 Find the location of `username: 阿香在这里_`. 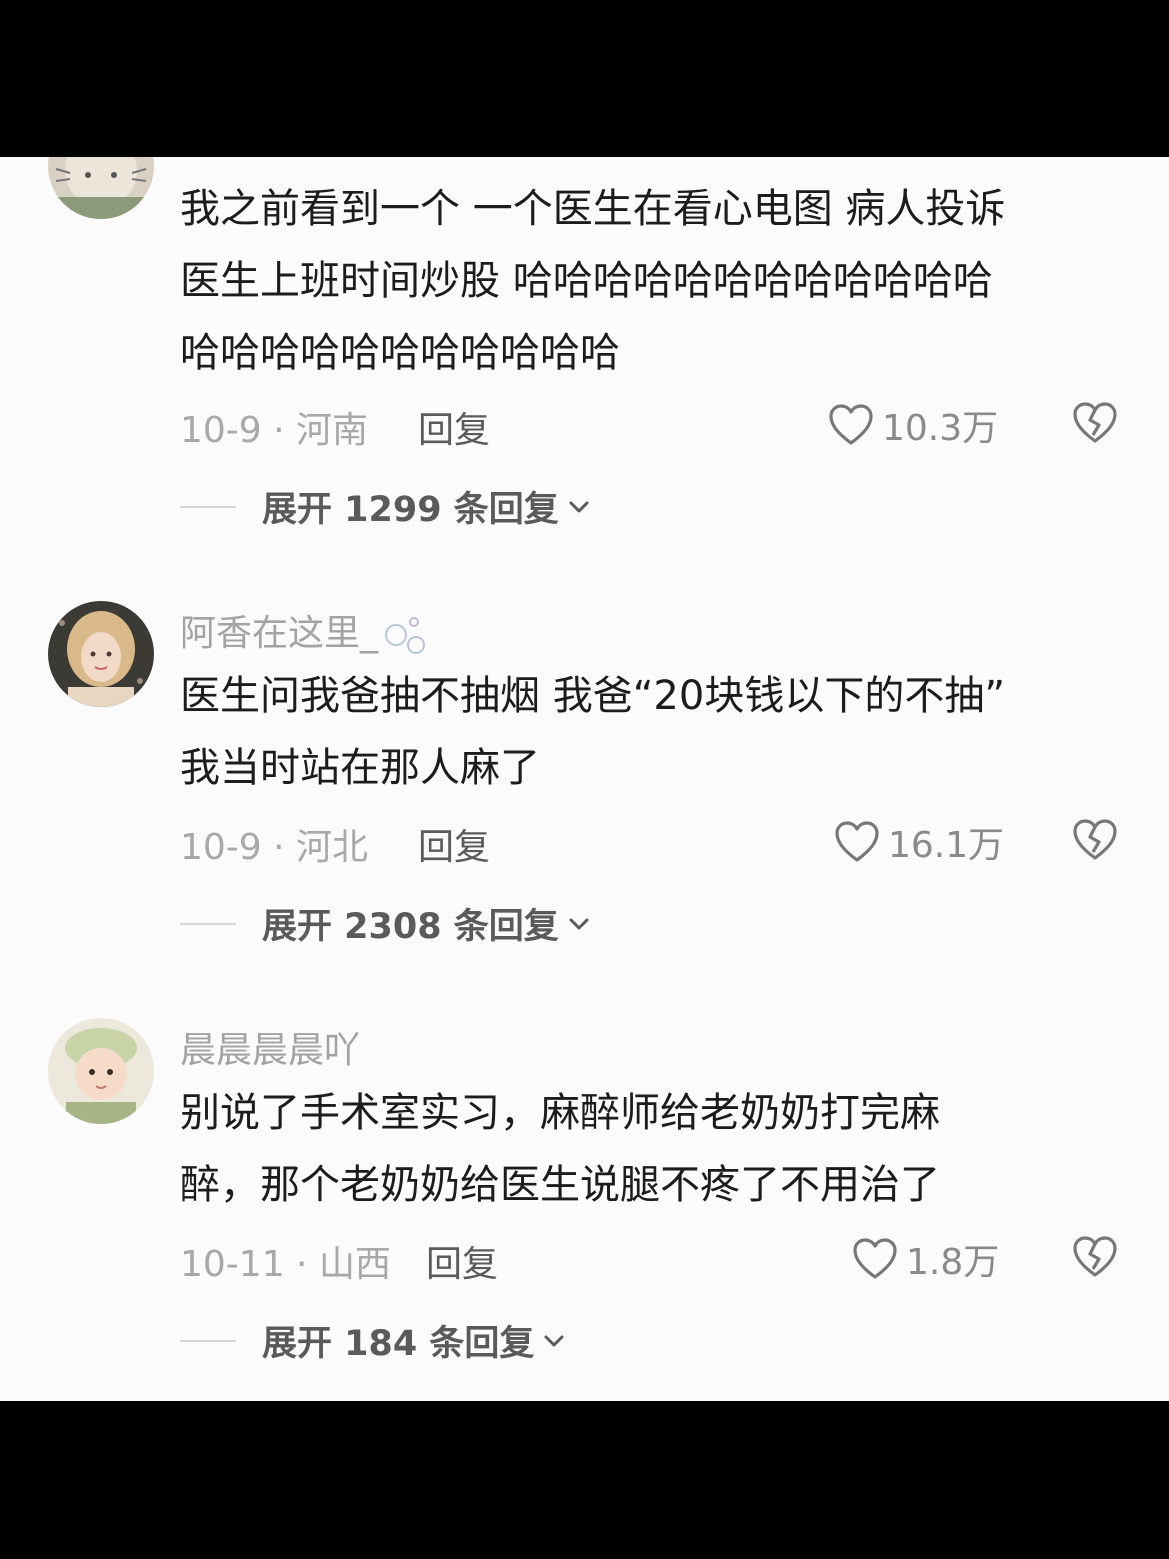

username: 阿香在这里_ is located at coordinates (304, 630).